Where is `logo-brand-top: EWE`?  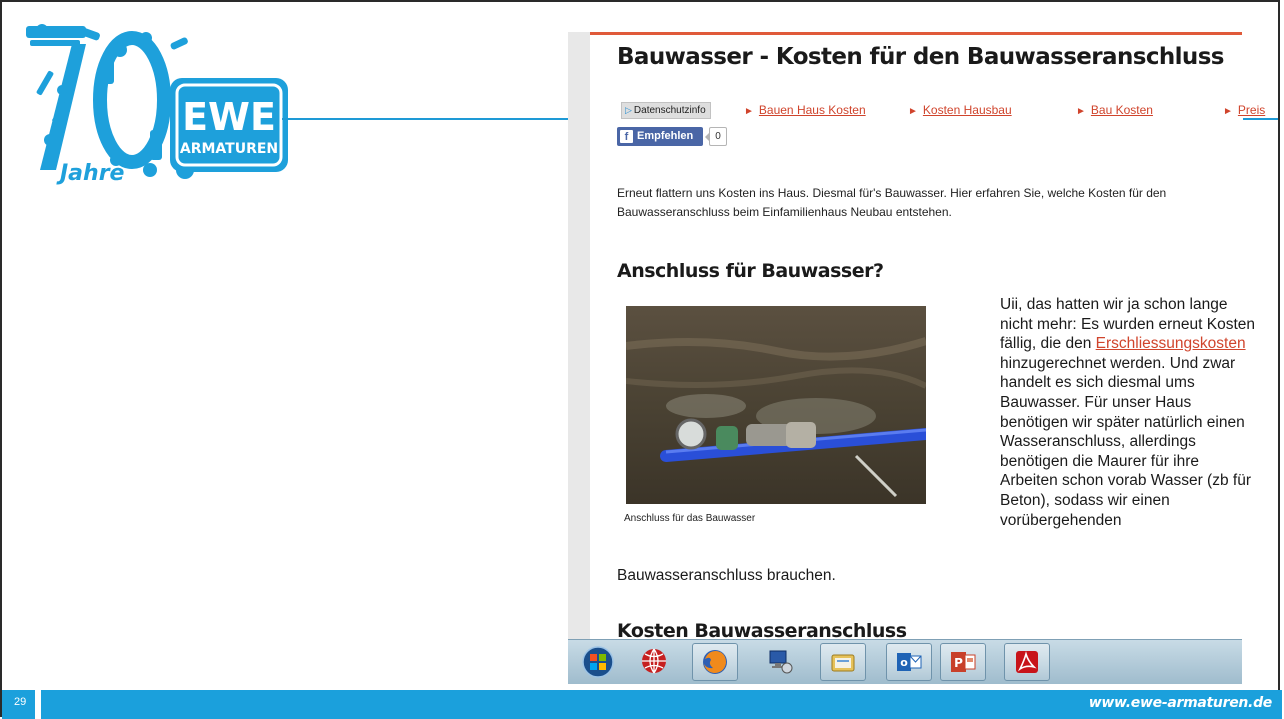 logo-brand-top: EWE is located at coordinates (229, 117).